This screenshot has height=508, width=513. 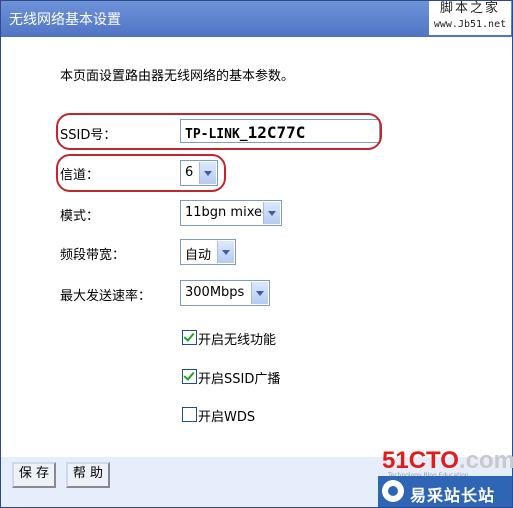 I want to click on bandwidth-select: 自动, so click(x=208, y=252).